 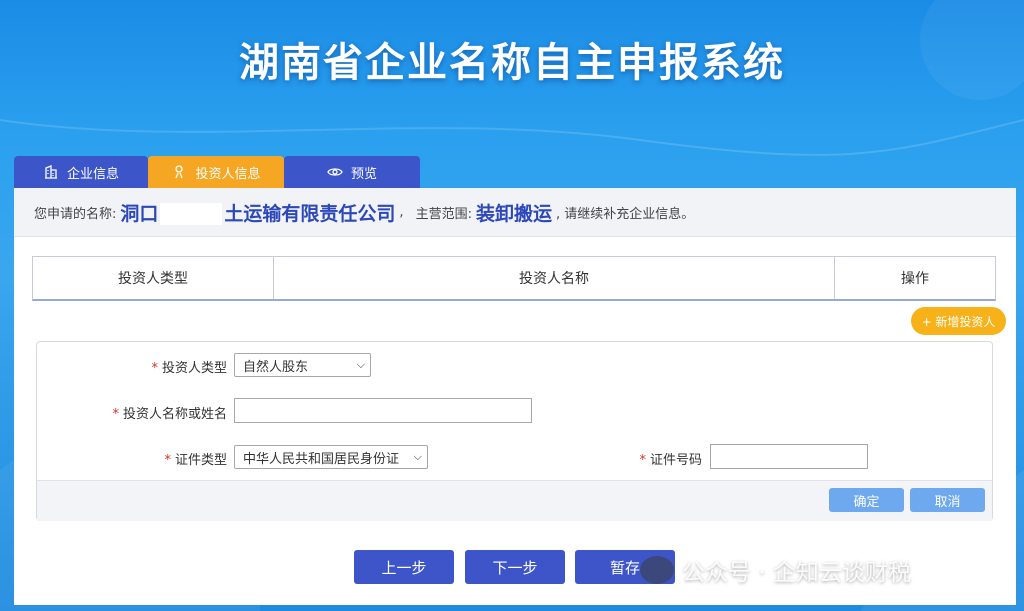 What do you see at coordinates (75, 214) in the screenshot?
I see `info-prefix: 您申请的名称:` at bounding box center [75, 214].